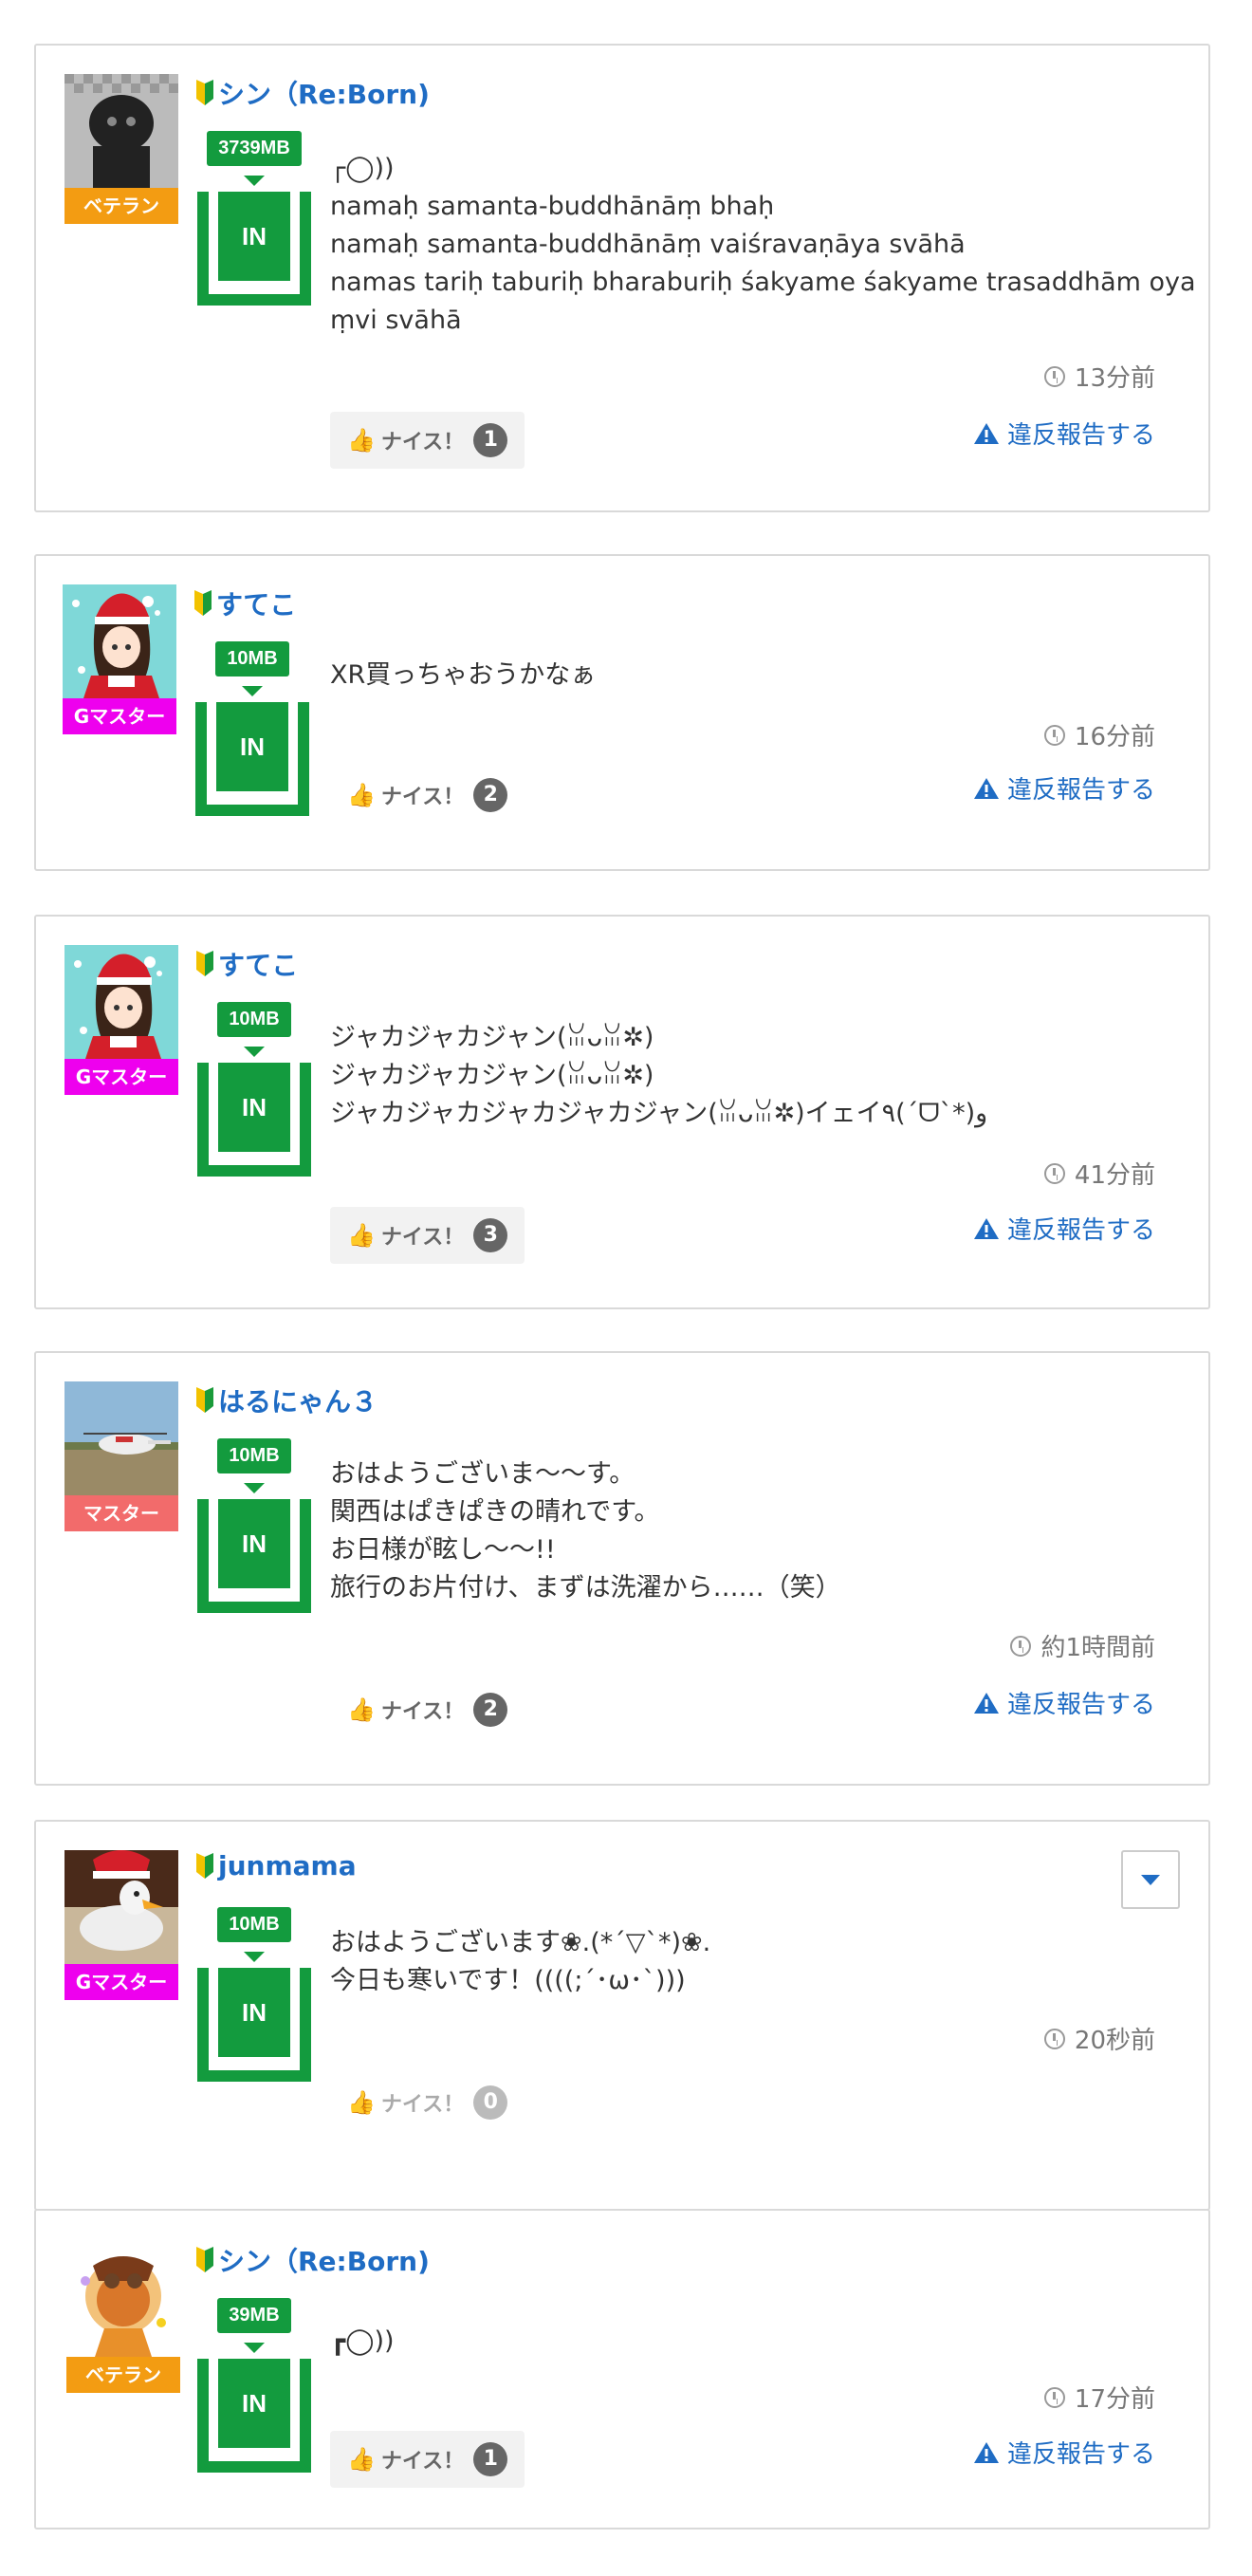  Describe the element at coordinates (121, 1513) in the screenshot. I see `rank-badge: マスター` at that location.